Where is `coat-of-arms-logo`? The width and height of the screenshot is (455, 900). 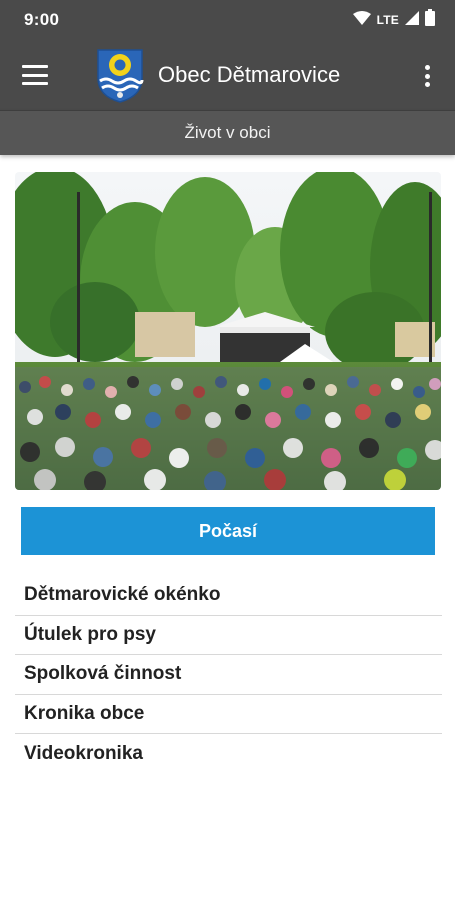
coat-of-arms-logo is located at coordinates (120, 75).